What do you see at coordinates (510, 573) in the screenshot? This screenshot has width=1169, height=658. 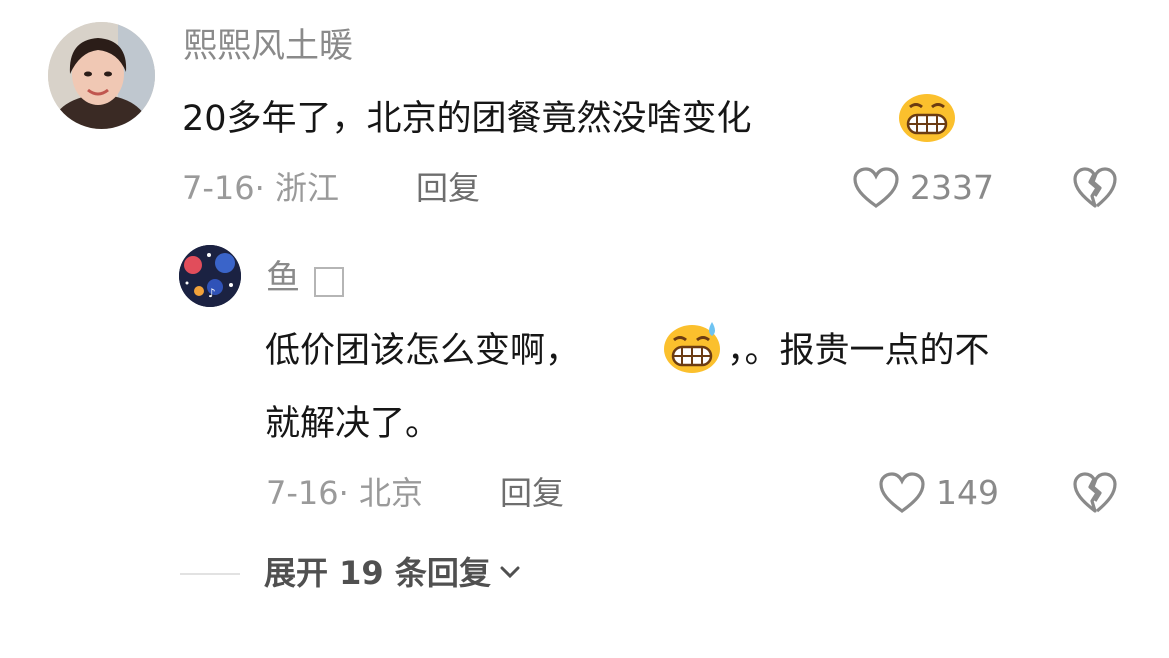 I see `chevron-down-icon` at bounding box center [510, 573].